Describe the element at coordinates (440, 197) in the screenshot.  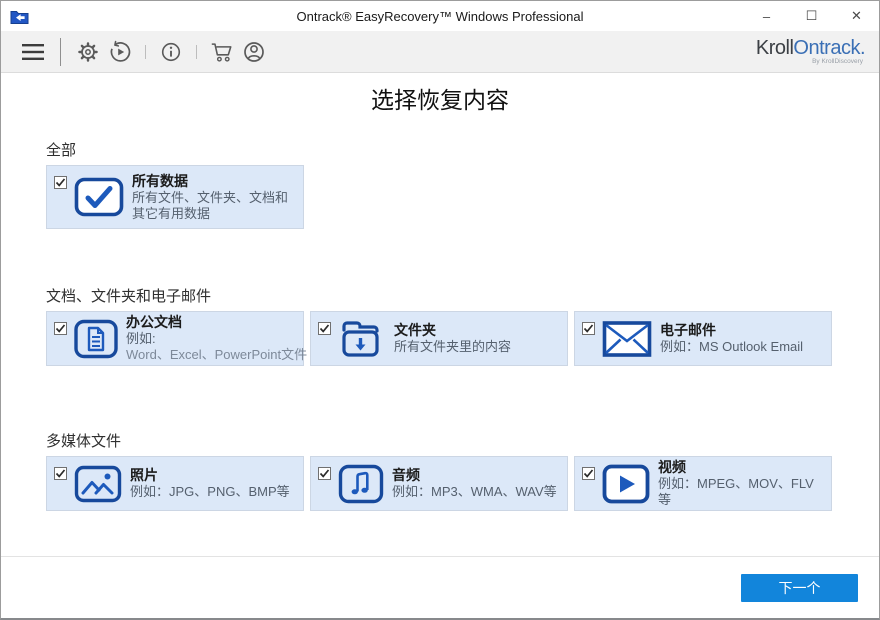
I see `cards-row-all: 所有数据 所有文件、文件夹、文档和其它有用数据` at that location.